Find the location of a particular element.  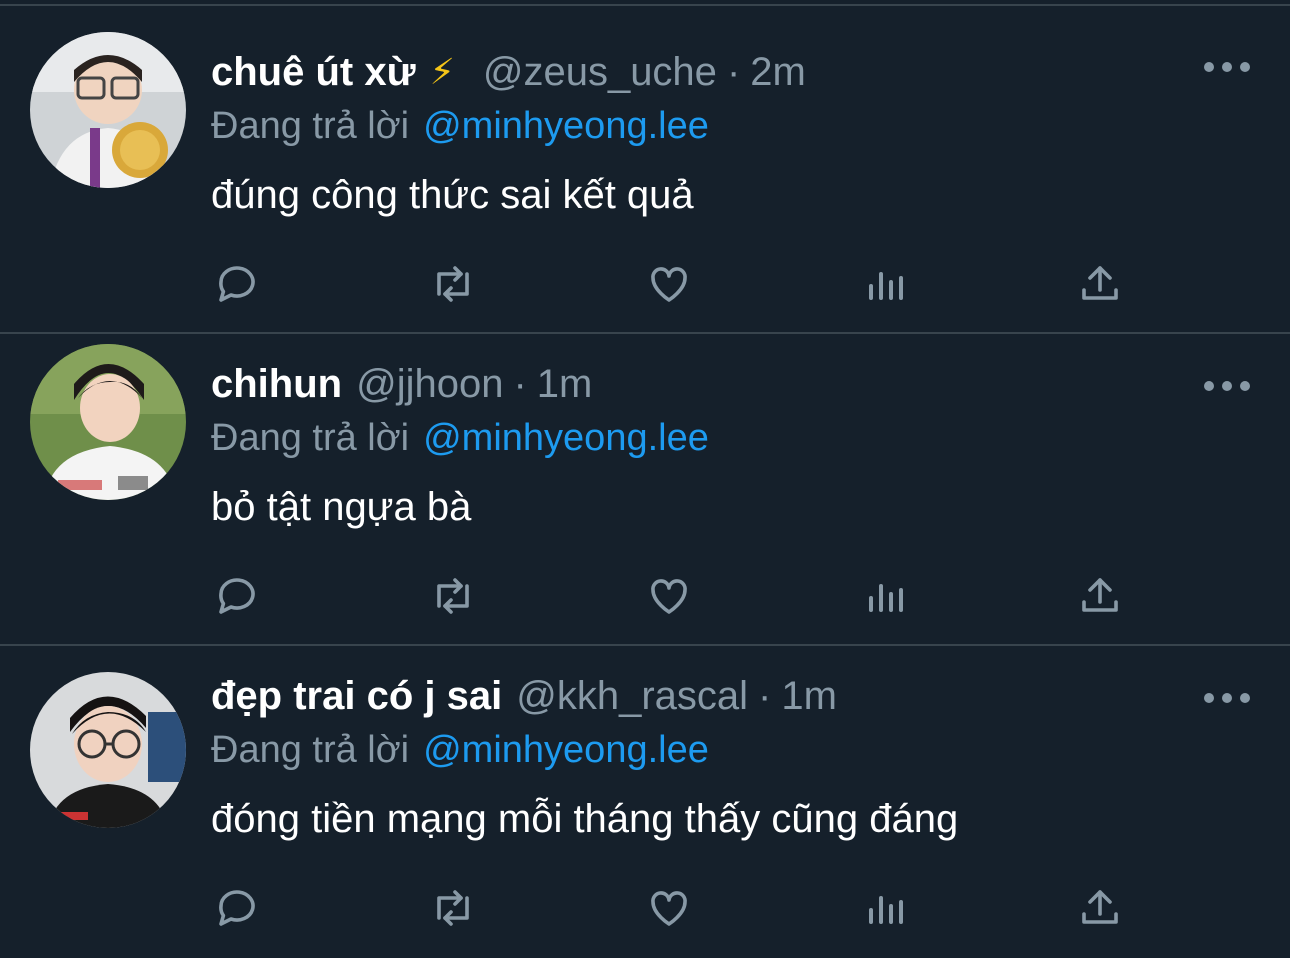

handle: @kkh_rascal is located at coordinates (632, 696).